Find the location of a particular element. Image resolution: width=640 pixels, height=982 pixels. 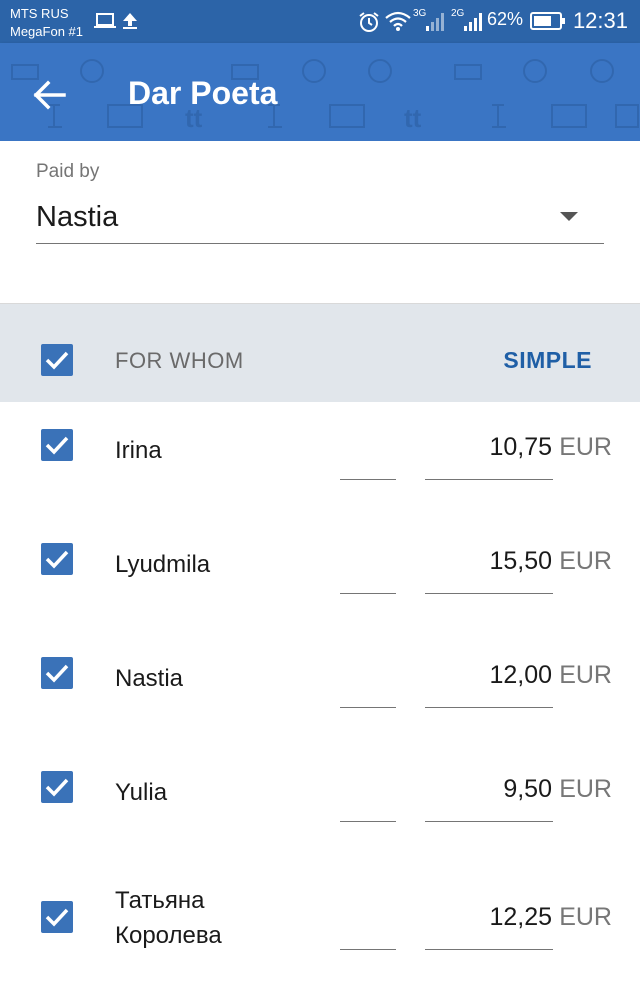

participant-row: Yulia 9,50 EUR is located at coordinates (320, 802).